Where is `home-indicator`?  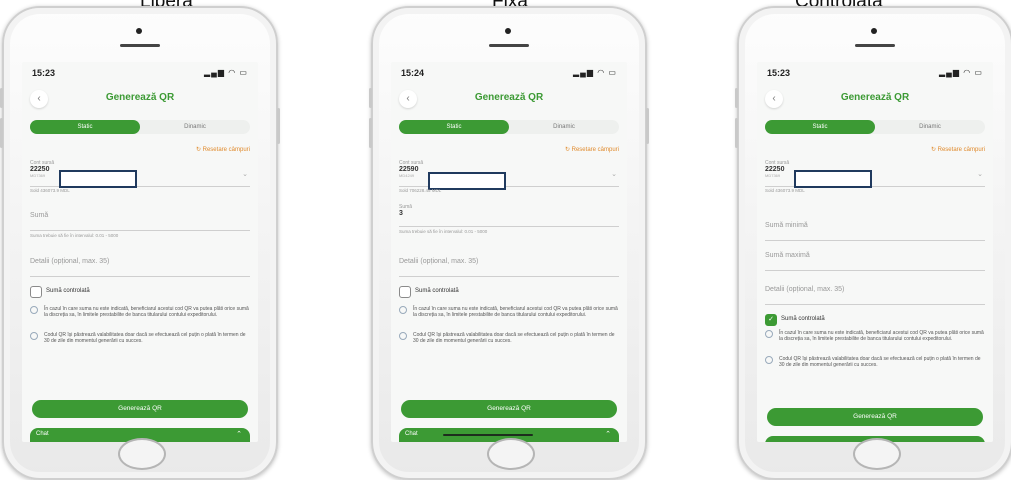
home-indicator is located at coordinates (488, 435).